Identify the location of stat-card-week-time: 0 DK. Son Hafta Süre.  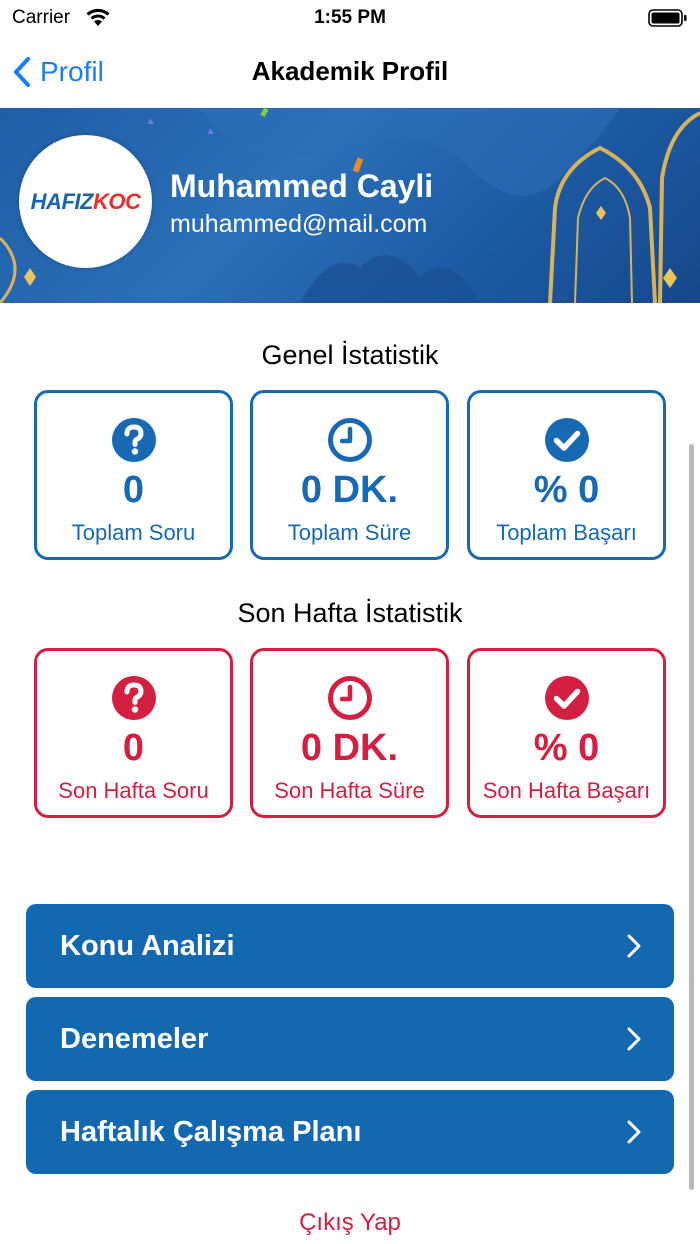
(349, 733).